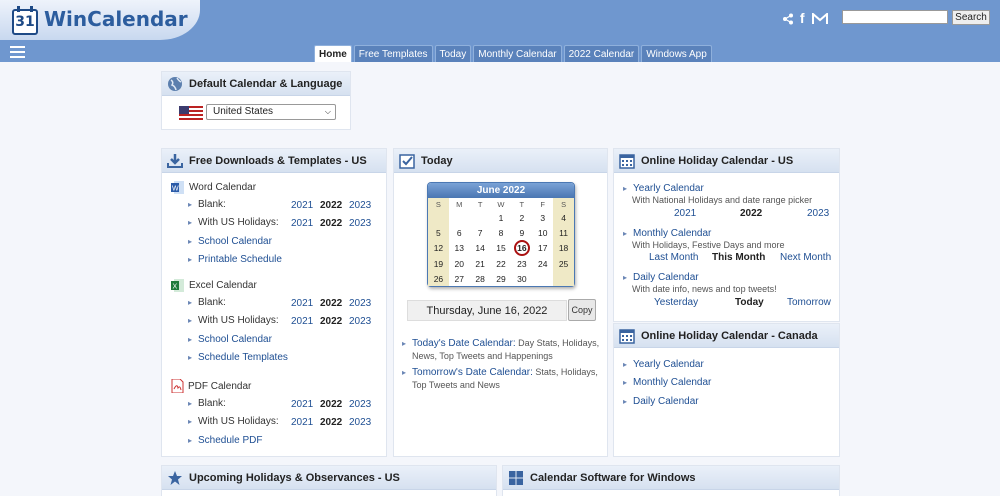 This screenshot has width=1000, height=496. Describe the element at coordinates (749, 302) in the screenshot. I see `us-today-link: Today` at that location.